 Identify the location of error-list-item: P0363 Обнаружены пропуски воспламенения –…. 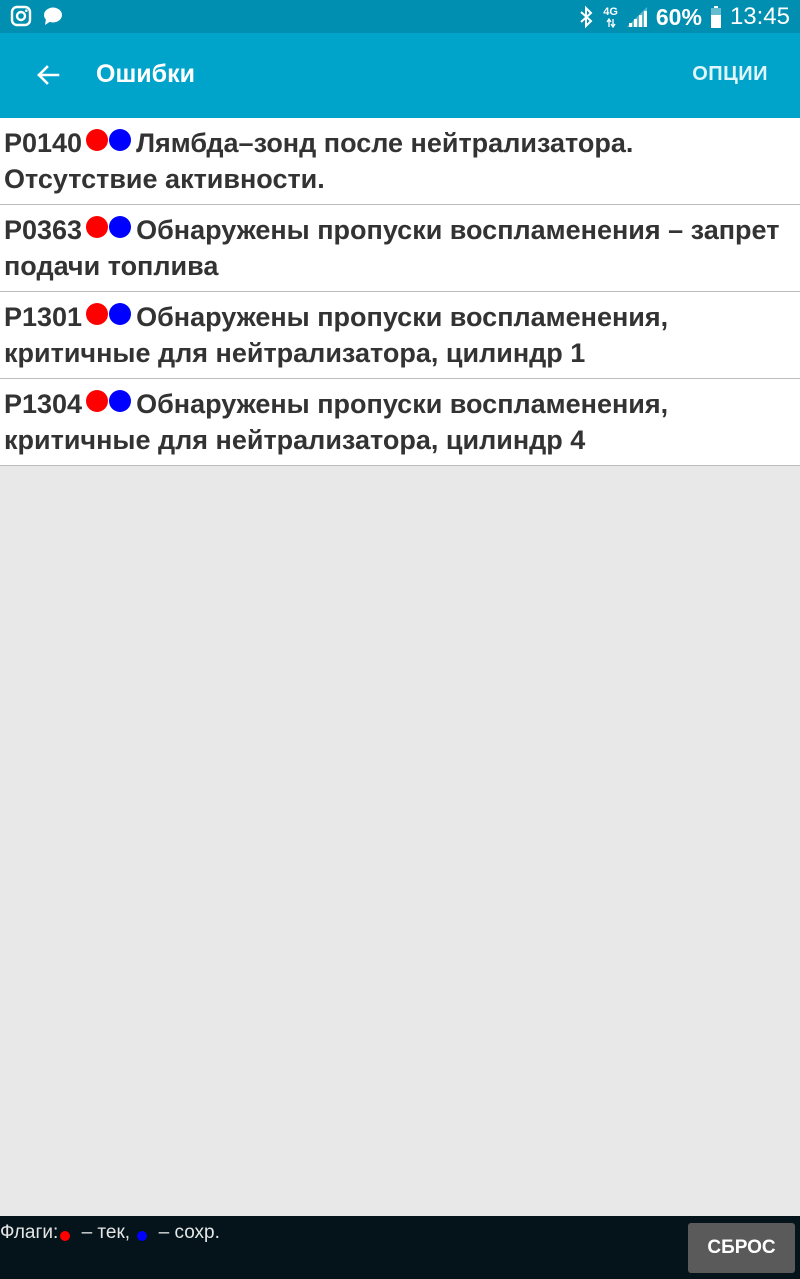
(400, 248).